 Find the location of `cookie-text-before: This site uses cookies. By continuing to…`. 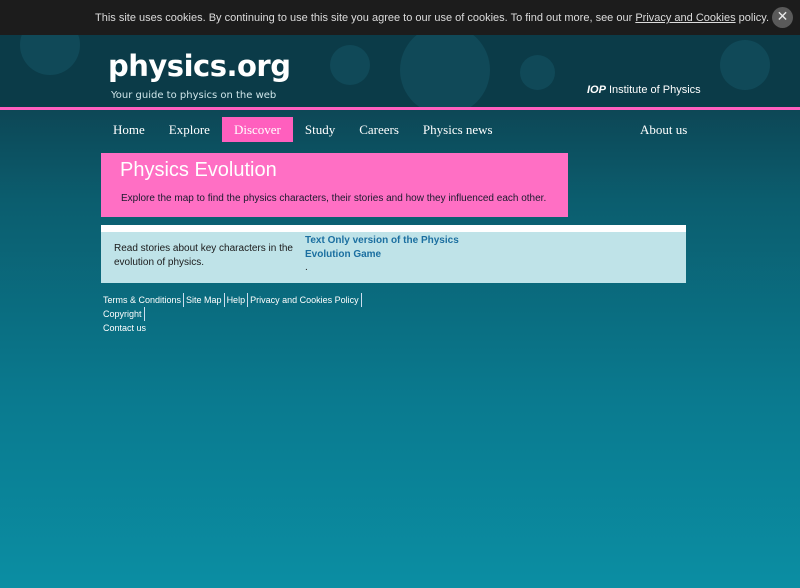

cookie-text-before: This site uses cookies. By continuing to… is located at coordinates (365, 18).